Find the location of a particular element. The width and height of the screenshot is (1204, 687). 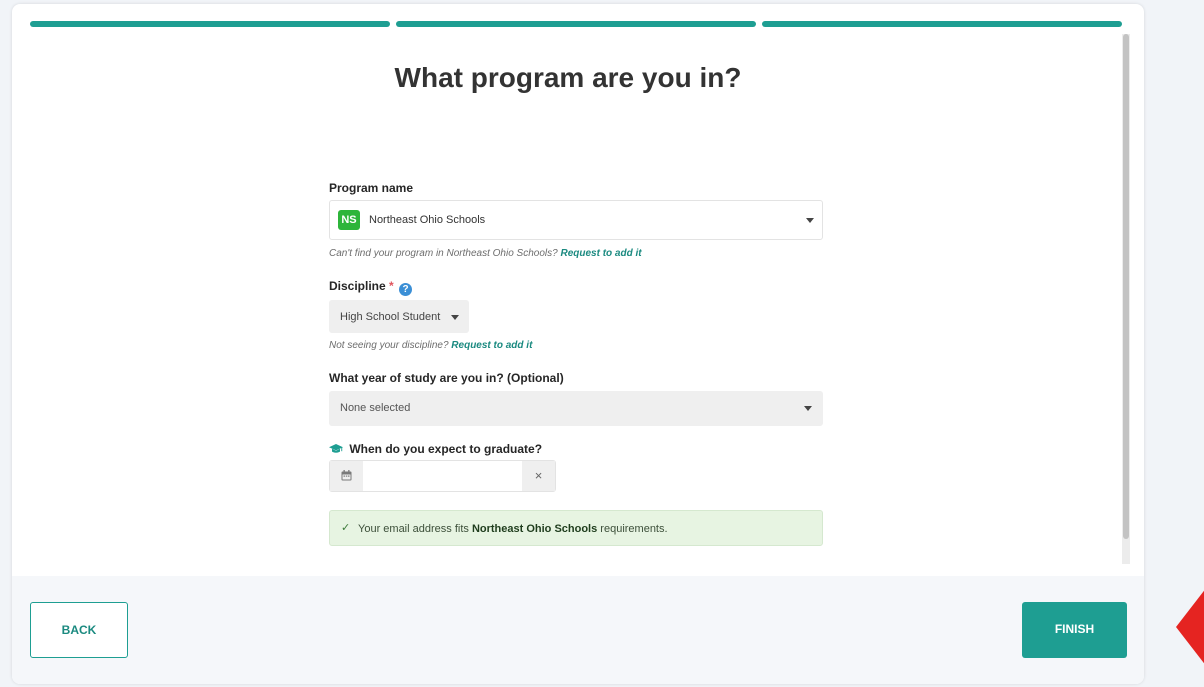

scrollbar-thumb is located at coordinates (1126, 286).